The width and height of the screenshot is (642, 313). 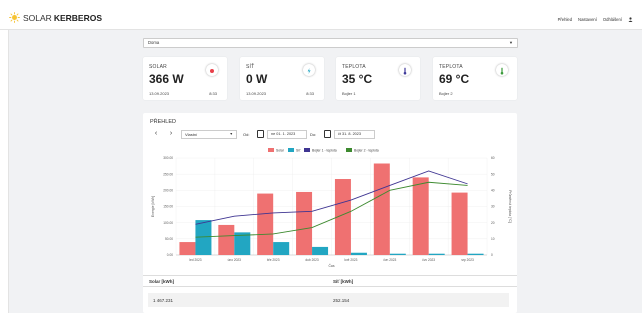 What do you see at coordinates (14, 17) in the screenshot?
I see `sun-logo-icon` at bounding box center [14, 17].